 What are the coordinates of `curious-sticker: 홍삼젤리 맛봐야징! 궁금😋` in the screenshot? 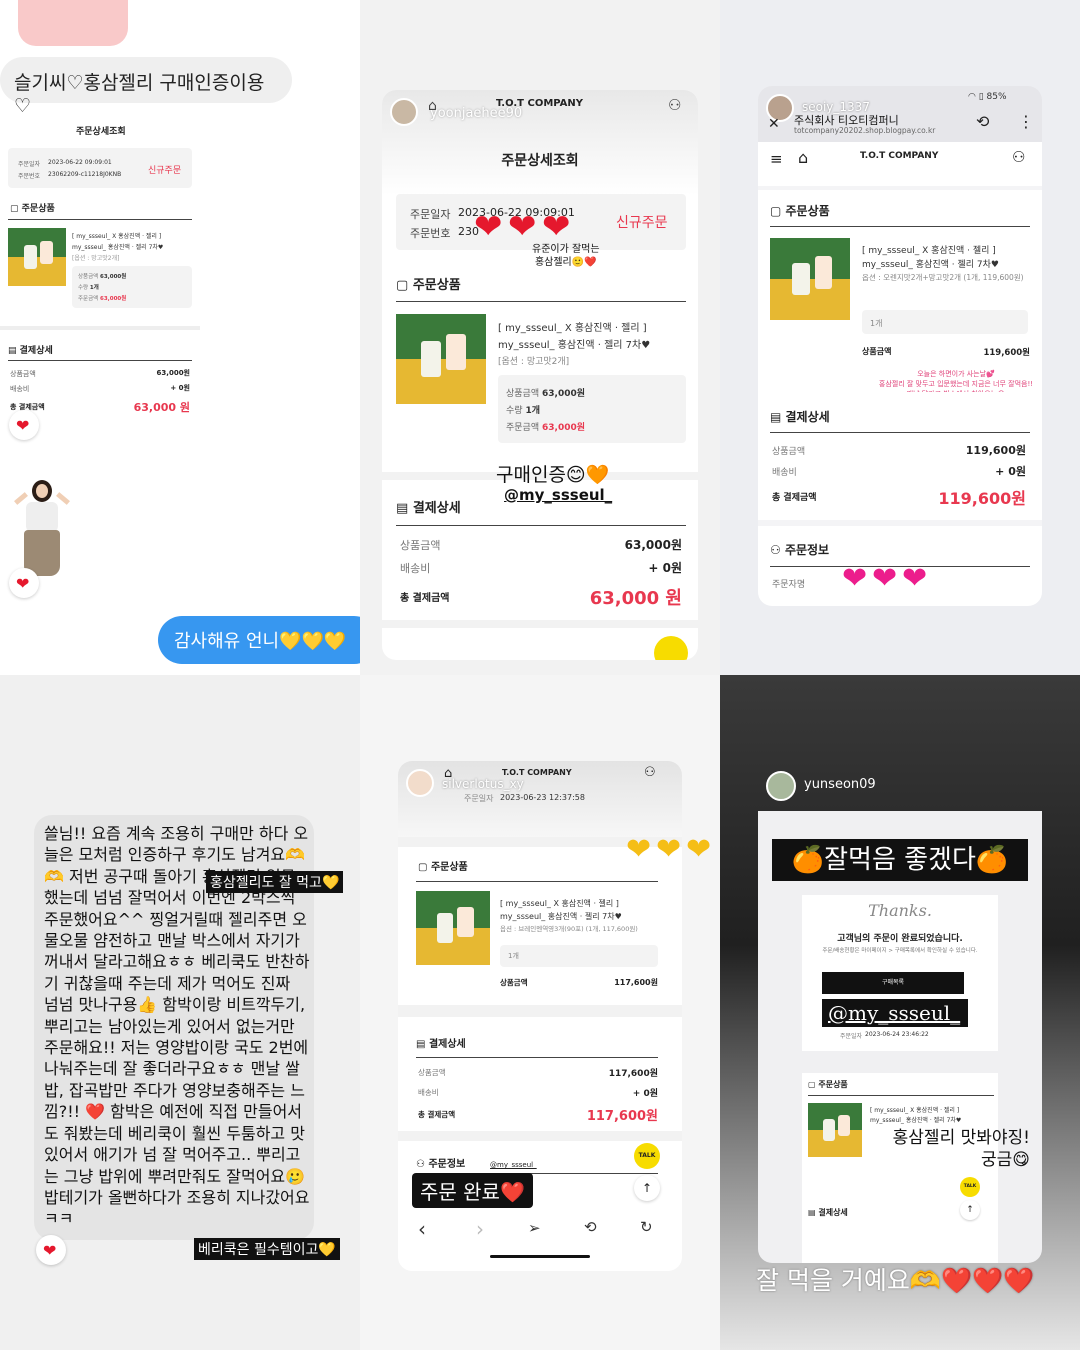 It's located at (961, 1149).